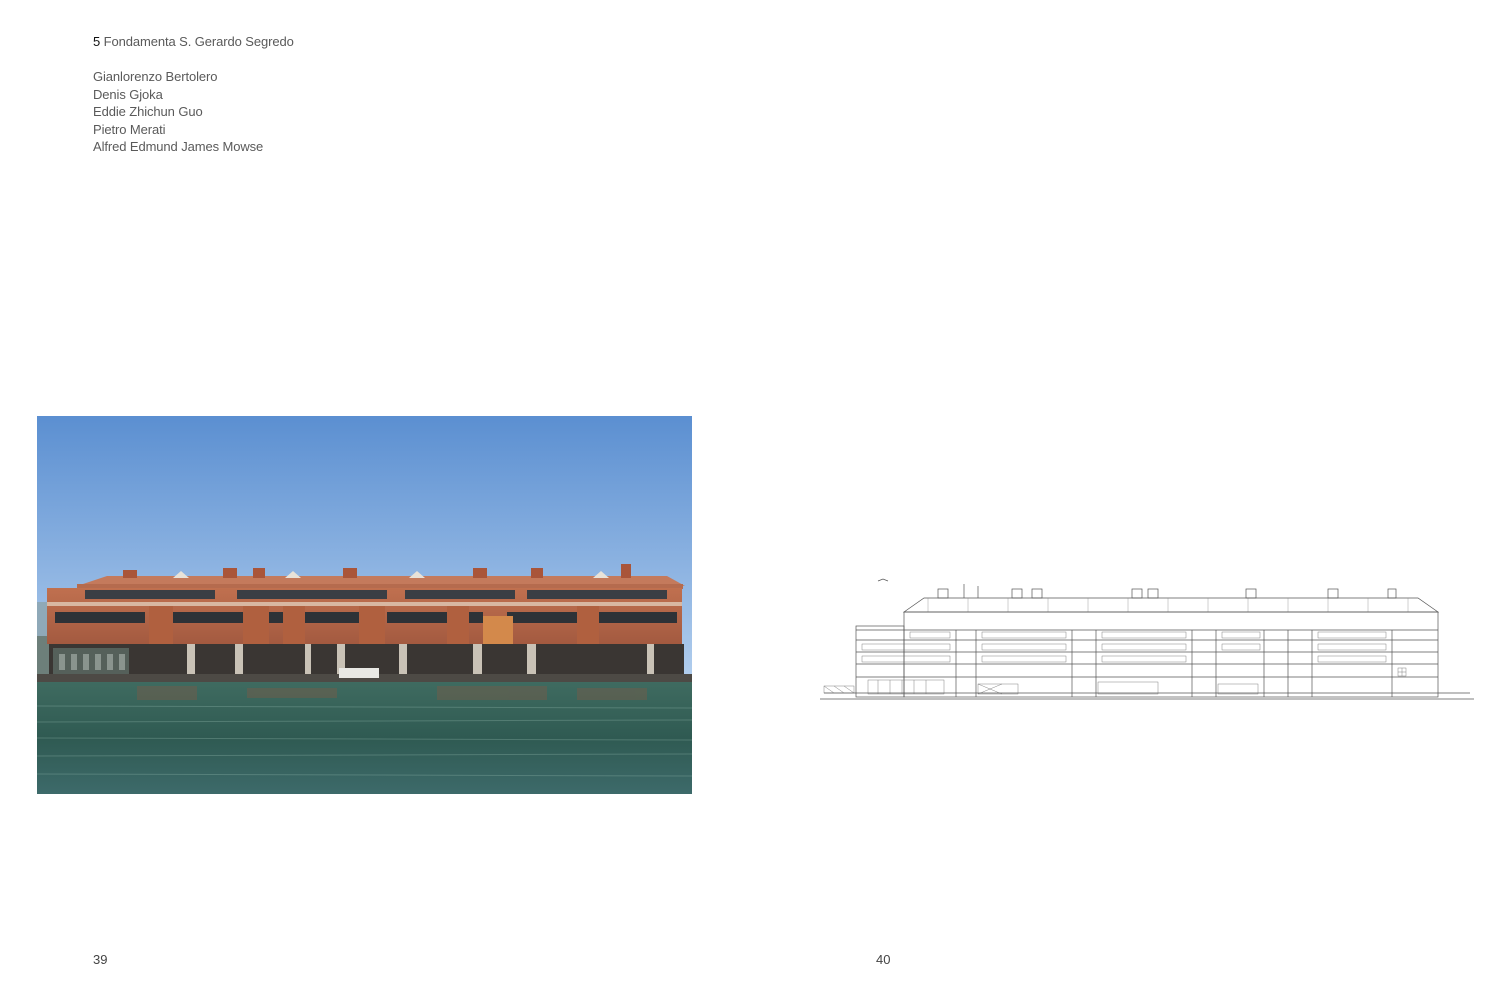  Describe the element at coordinates (128, 94) in the screenshot. I see `author-name: Denis Gjoka` at that location.